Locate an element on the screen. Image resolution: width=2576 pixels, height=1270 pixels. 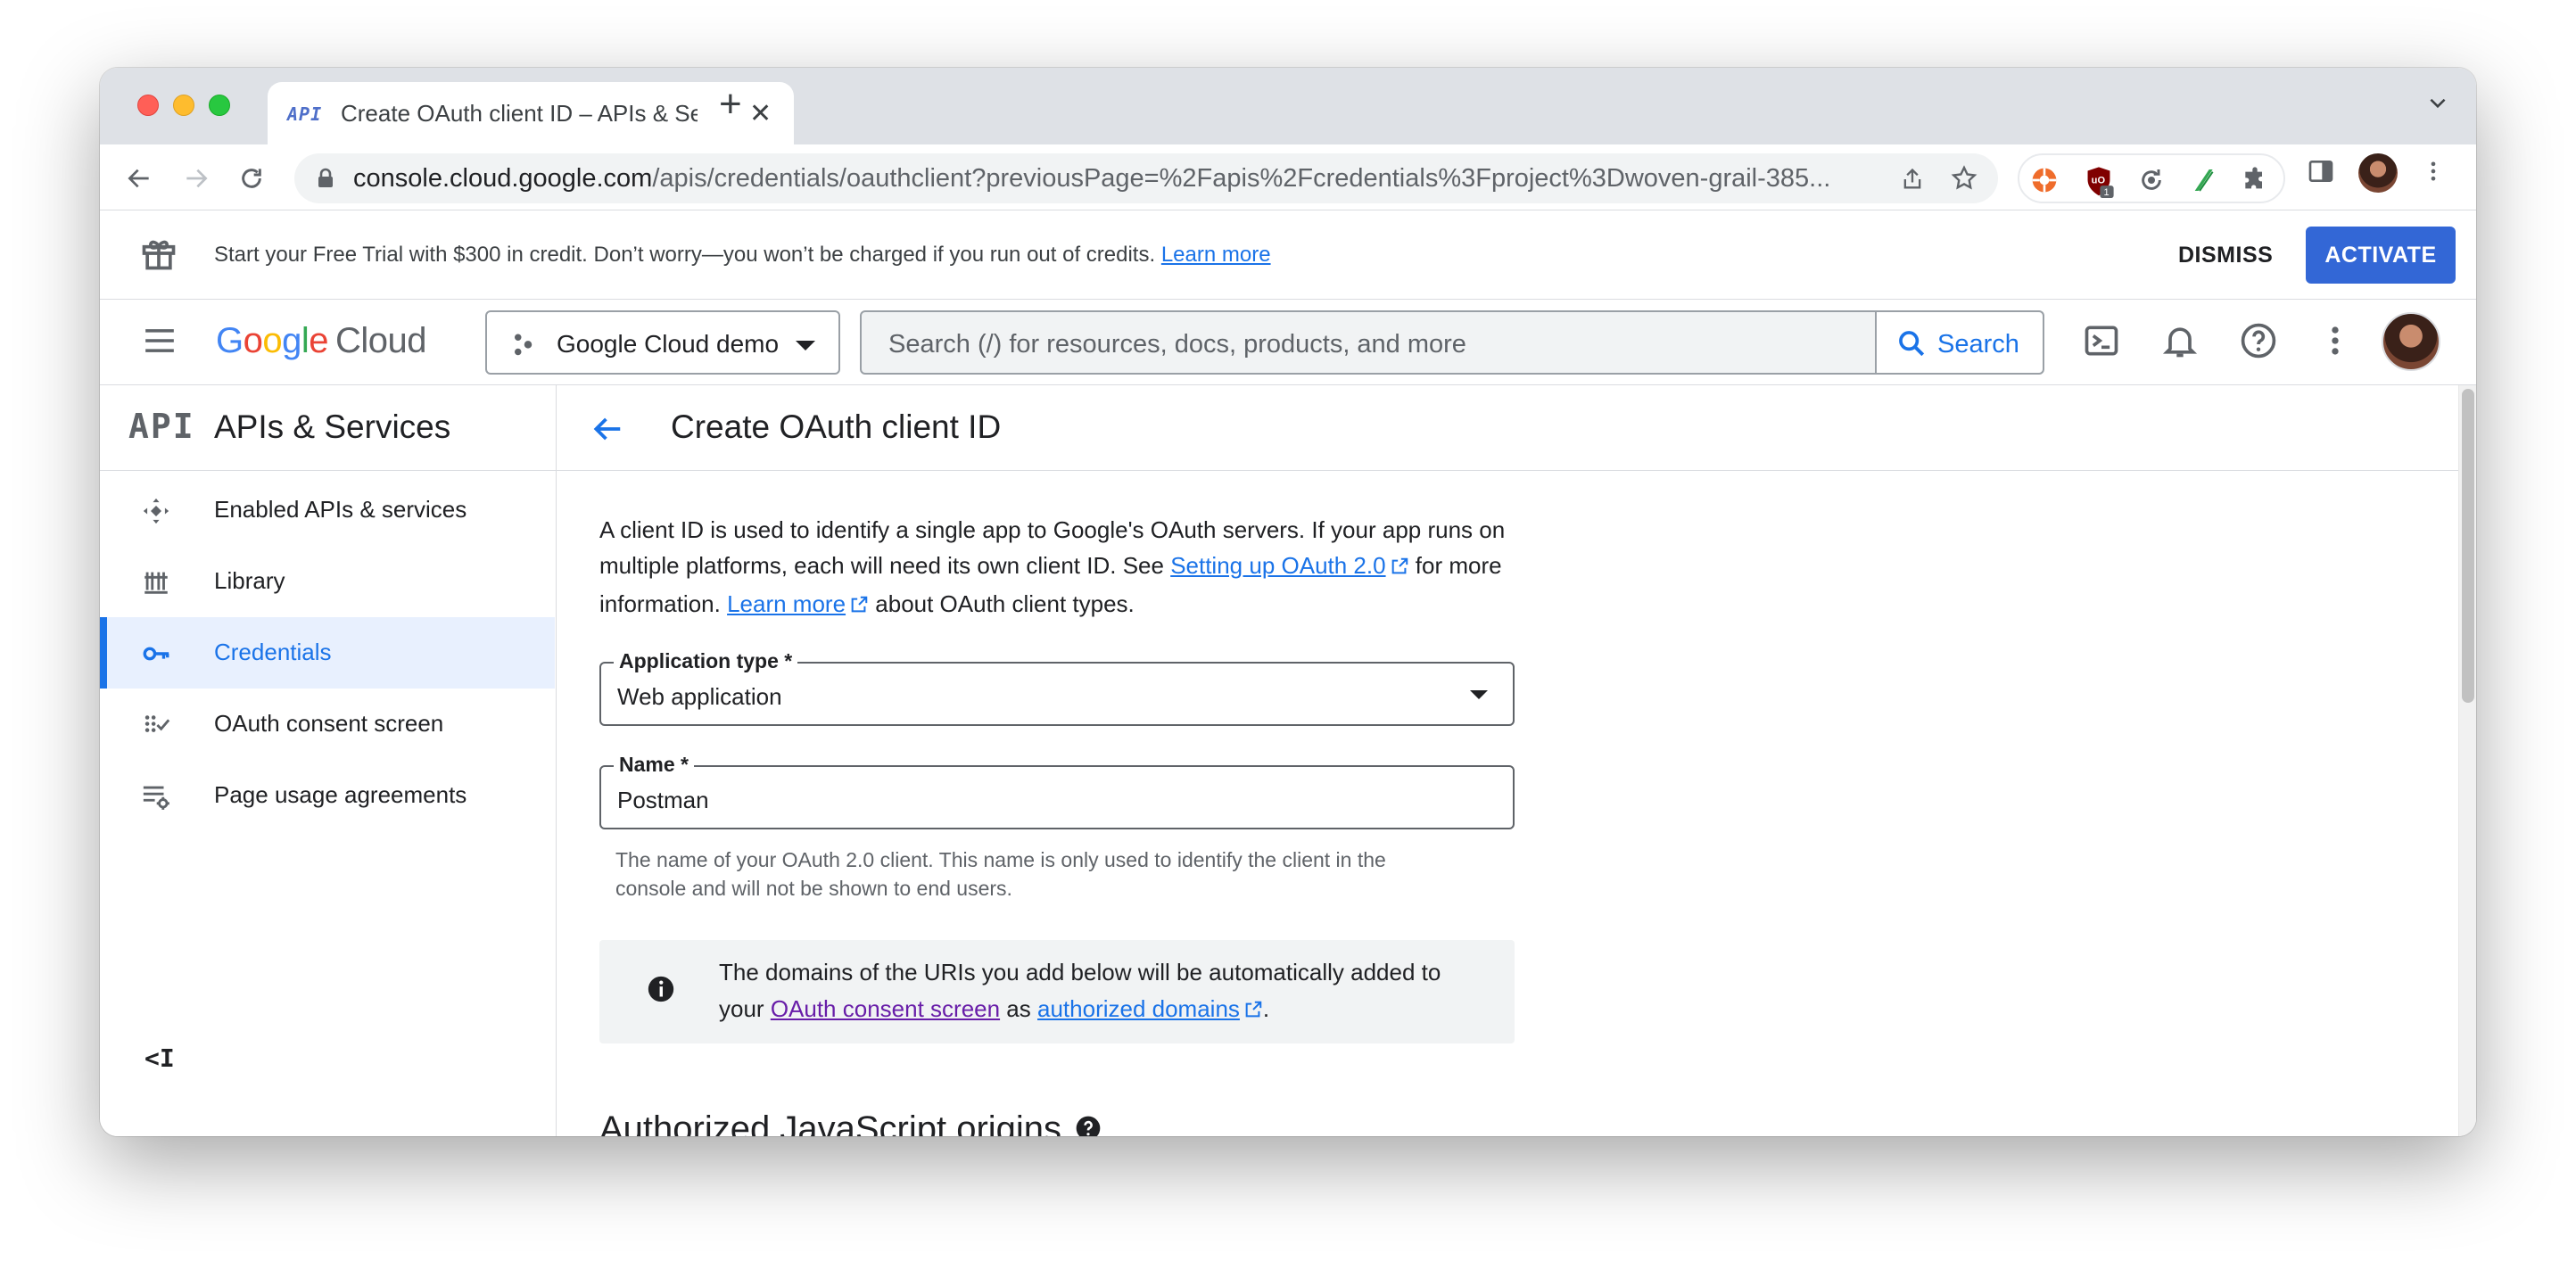
activate-button: ACTIVATE is located at coordinates (2381, 256).